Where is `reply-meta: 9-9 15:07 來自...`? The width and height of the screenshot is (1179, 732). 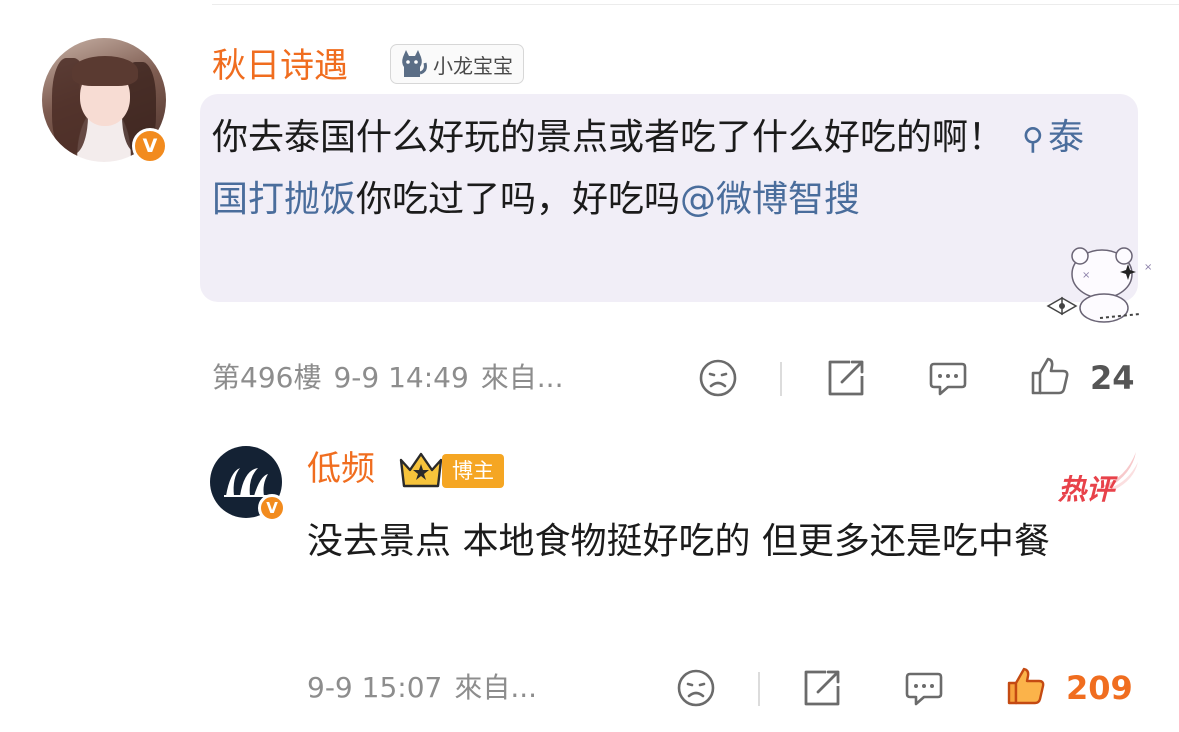
reply-meta: 9-9 15:07 來自... is located at coordinates (422, 688).